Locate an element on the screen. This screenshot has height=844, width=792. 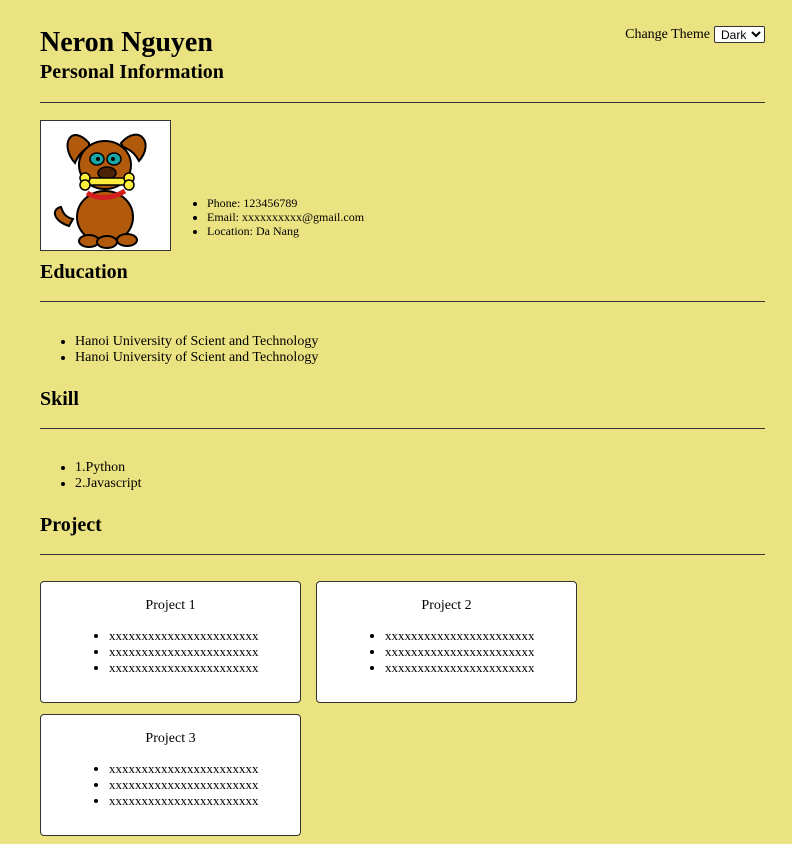
project-title: Project 2 is located at coordinates (446, 605).